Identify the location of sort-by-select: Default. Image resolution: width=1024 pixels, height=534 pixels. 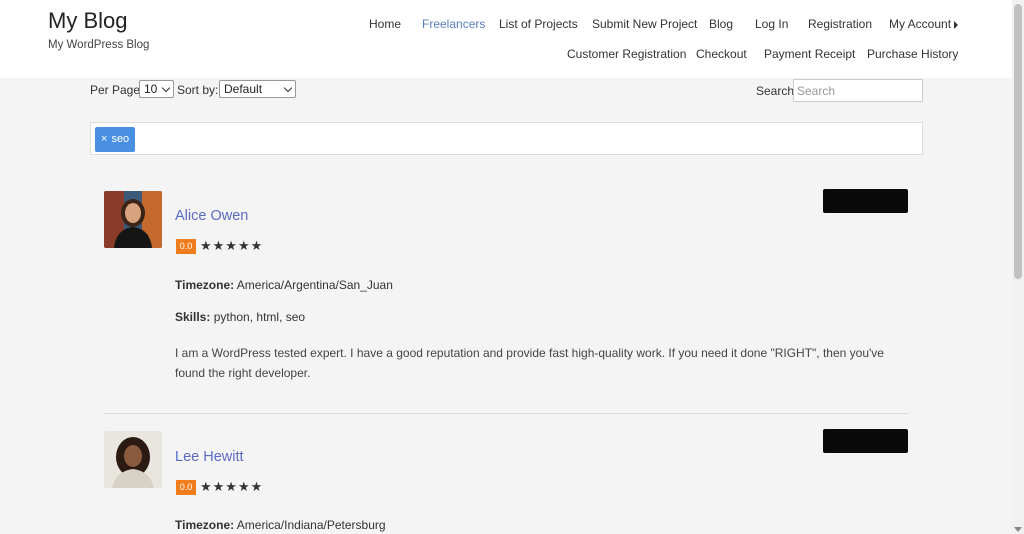
(257, 89).